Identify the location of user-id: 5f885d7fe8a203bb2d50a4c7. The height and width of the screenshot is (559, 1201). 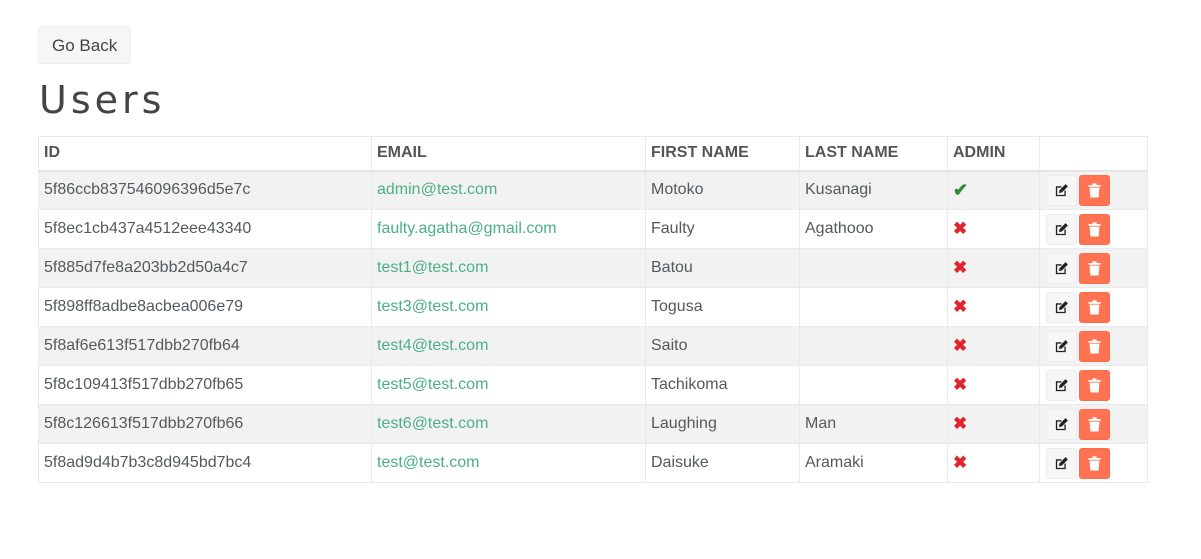
(205, 268).